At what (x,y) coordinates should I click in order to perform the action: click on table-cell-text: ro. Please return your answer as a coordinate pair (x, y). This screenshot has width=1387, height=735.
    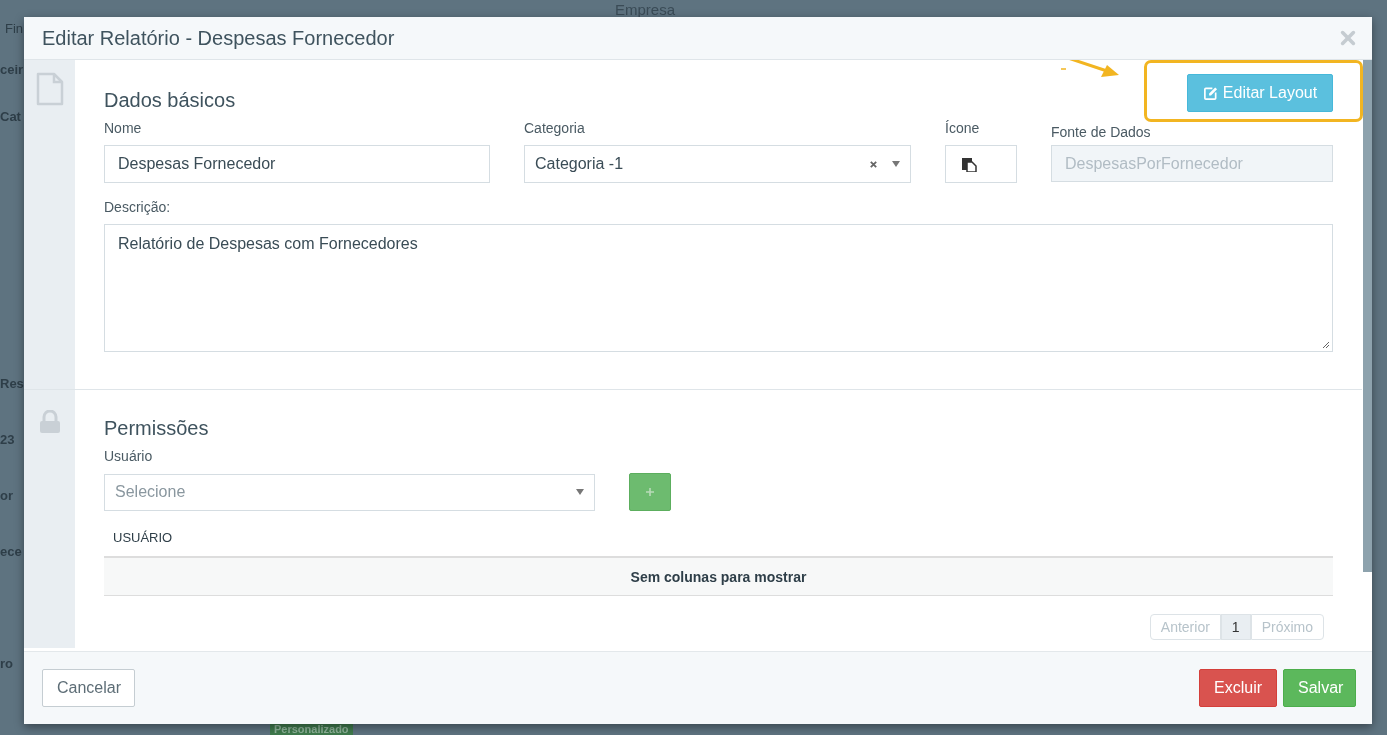
    Looking at the image, I should click on (7, 664).